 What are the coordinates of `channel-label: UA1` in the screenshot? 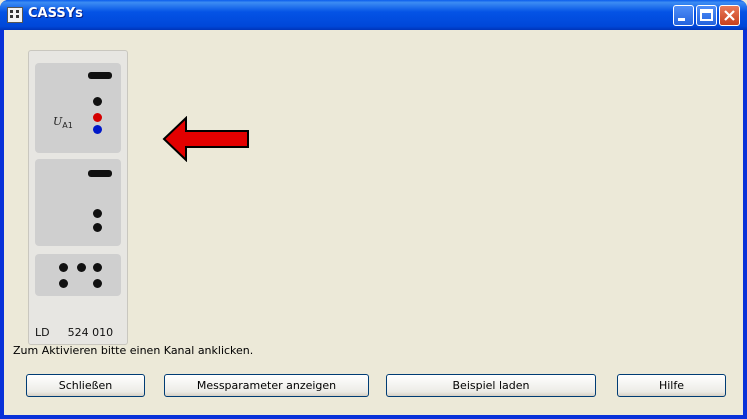 It's located at (63, 123).